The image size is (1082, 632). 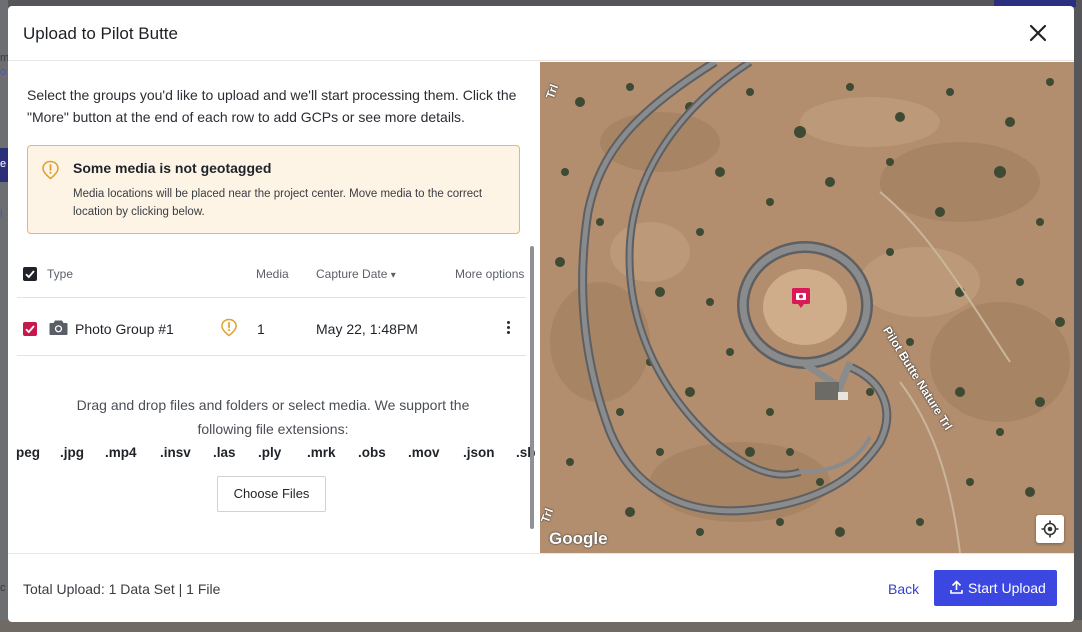 I want to click on sort-desc-icon: ▾, so click(x=393, y=275).